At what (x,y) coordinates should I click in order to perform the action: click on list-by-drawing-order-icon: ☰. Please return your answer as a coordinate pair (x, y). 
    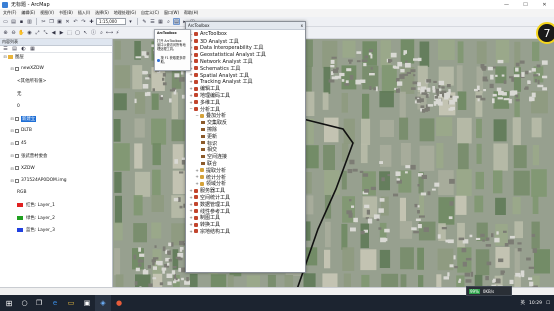
    Looking at the image, I should click on (5, 49).